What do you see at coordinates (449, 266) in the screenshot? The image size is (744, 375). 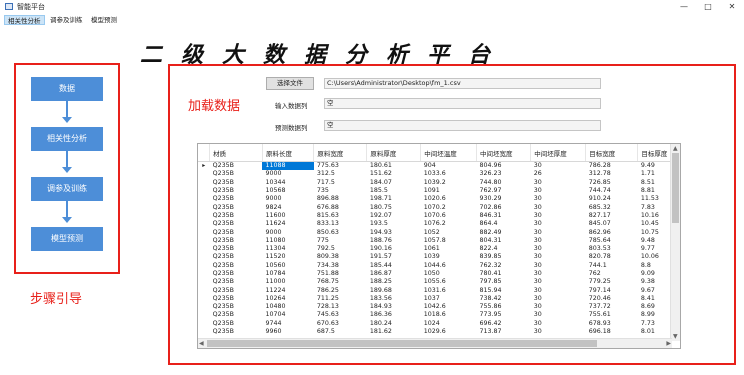 I see `table-cell: 1044.6` at bounding box center [449, 266].